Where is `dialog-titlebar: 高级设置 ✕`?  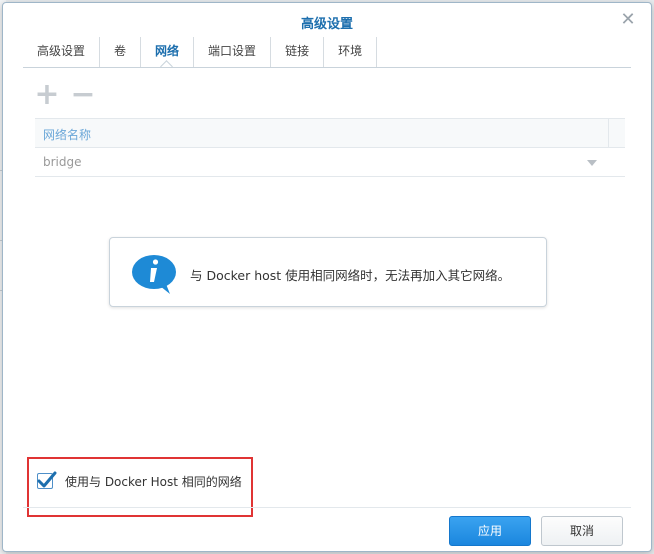 dialog-titlebar: 高级设置 ✕ is located at coordinates (327, 20).